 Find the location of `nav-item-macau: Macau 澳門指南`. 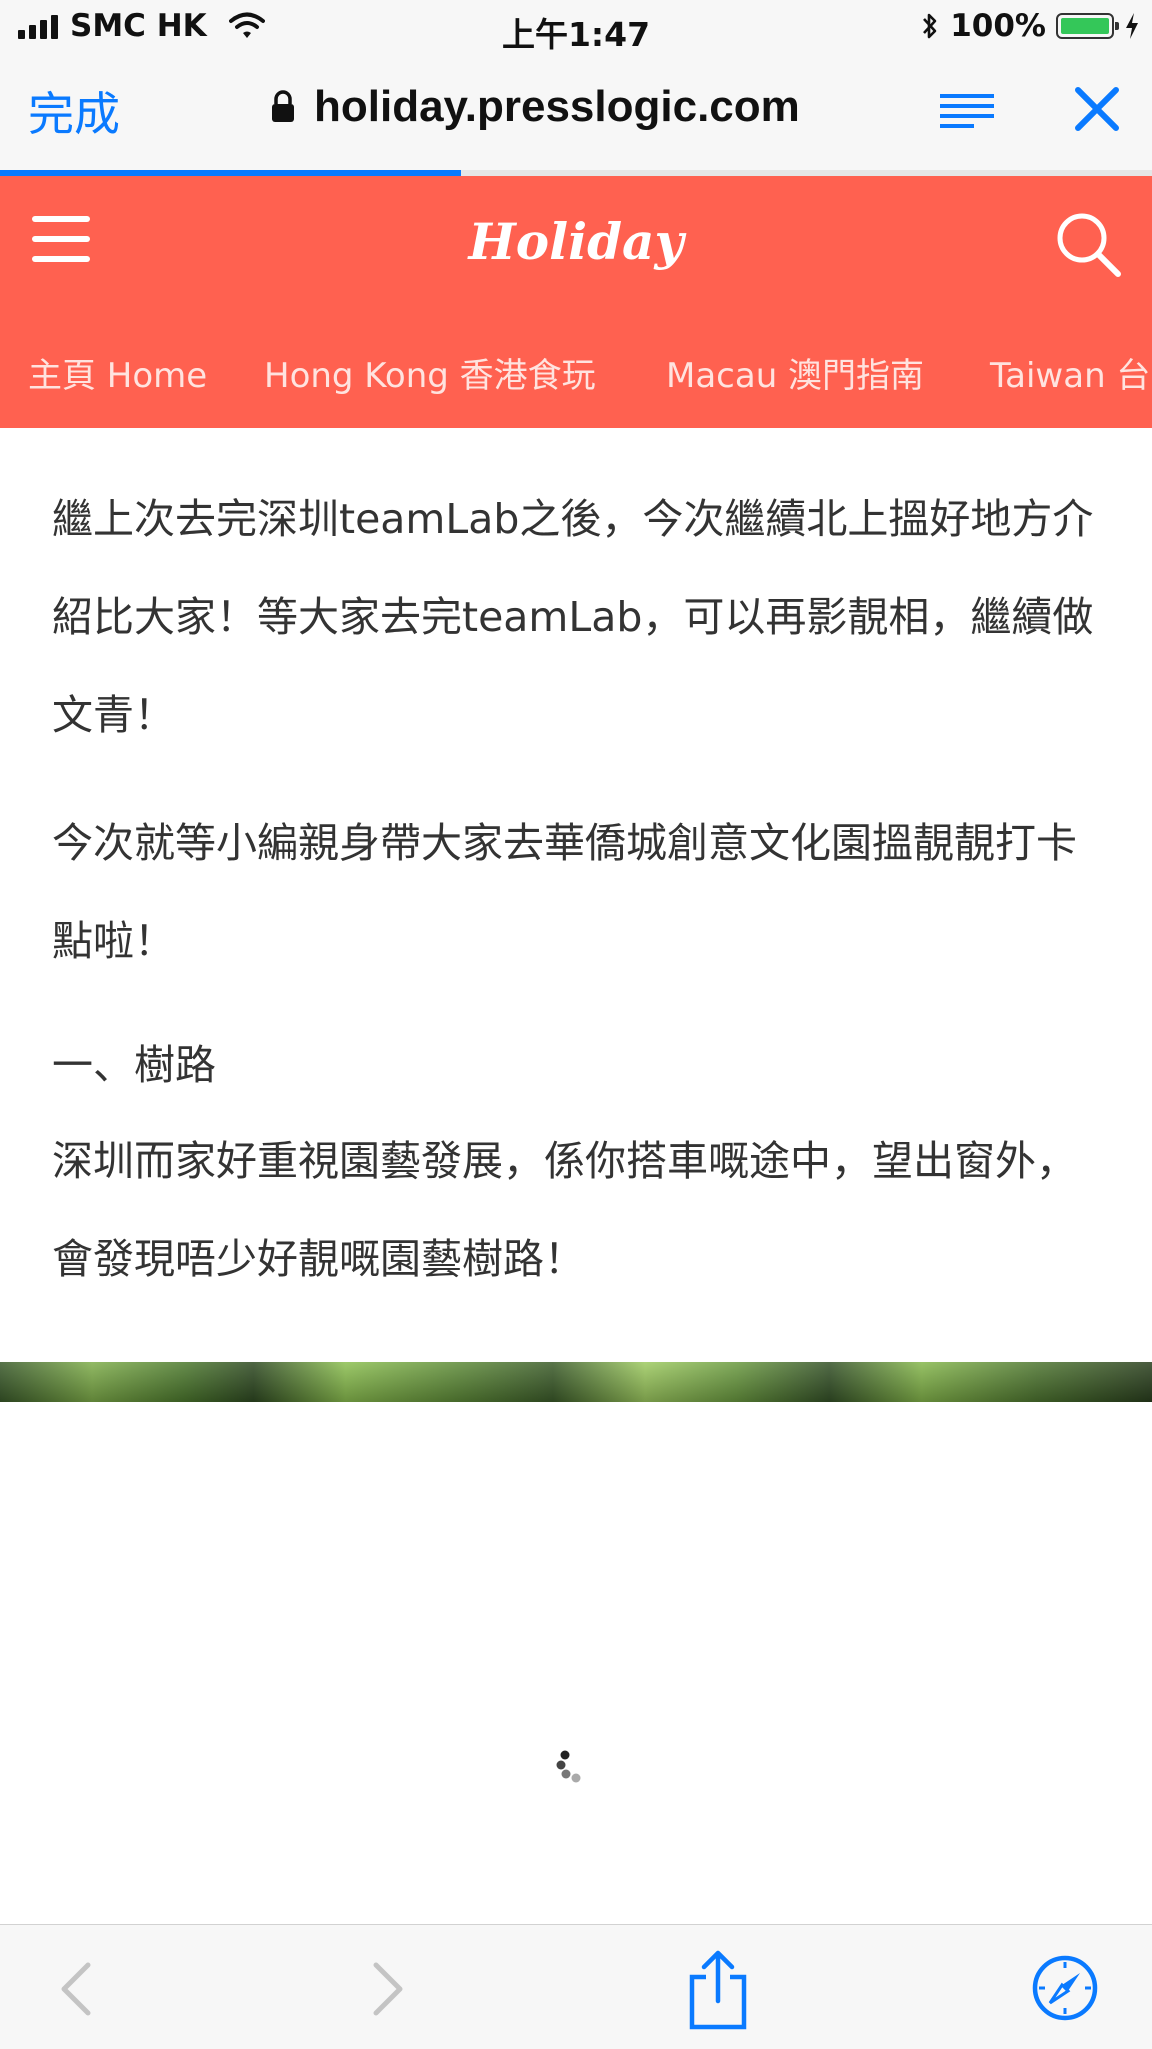

nav-item-macau: Macau 澳門指南 is located at coordinates (795, 372).